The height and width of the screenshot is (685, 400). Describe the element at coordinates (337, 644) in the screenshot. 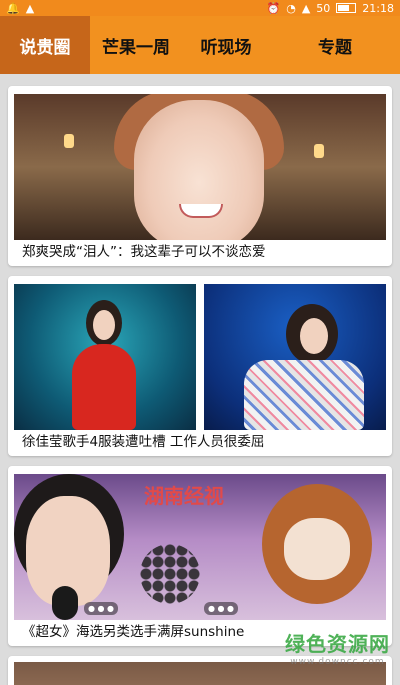

I see `watermark-title: 绿色资源网` at that location.